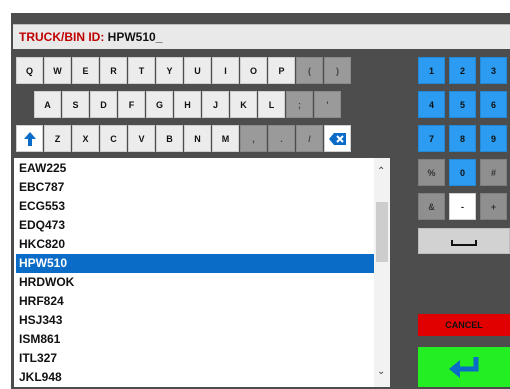 This screenshot has height=389, width=510. What do you see at coordinates (195, 377) in the screenshot?
I see `list-item: JKL948` at bounding box center [195, 377].